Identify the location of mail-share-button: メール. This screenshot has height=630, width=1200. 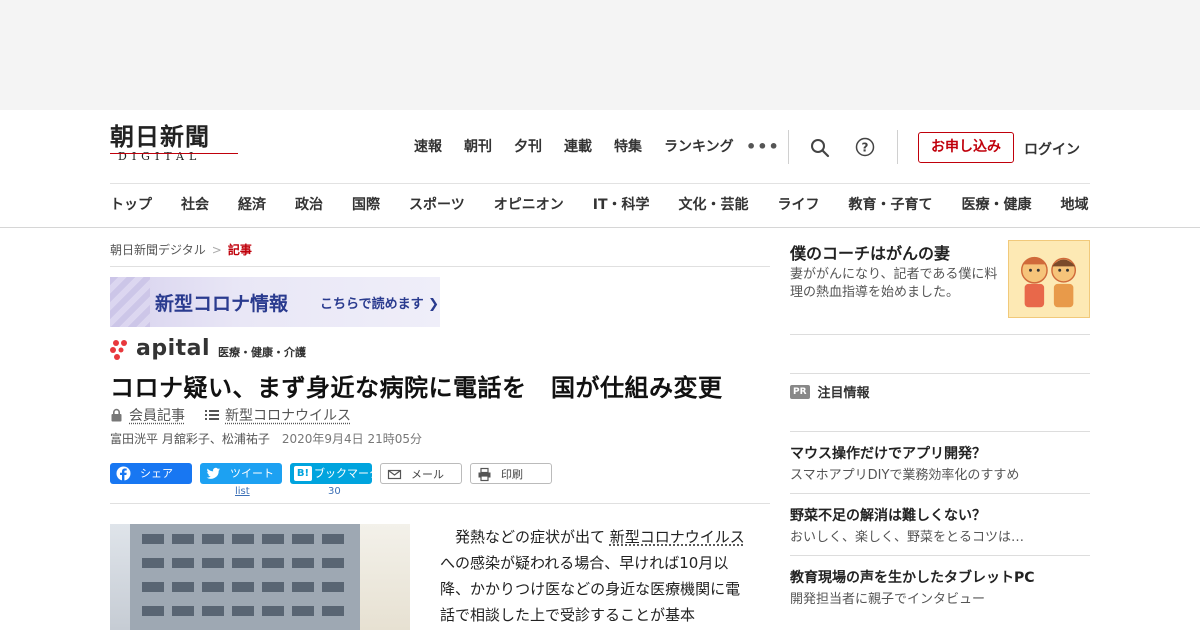
(421, 473).